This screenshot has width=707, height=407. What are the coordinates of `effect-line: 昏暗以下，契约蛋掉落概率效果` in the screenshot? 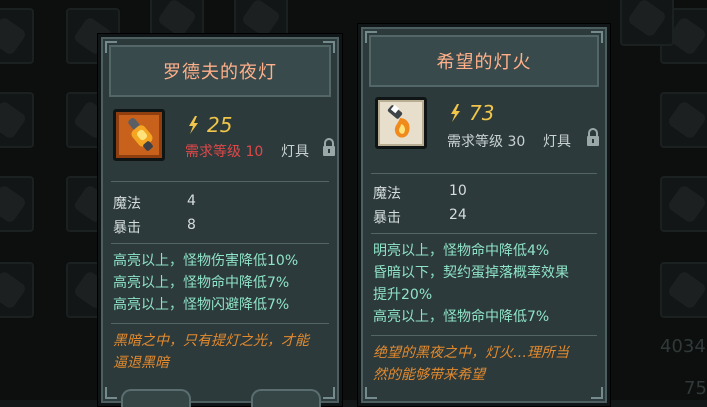 It's located at (471, 273).